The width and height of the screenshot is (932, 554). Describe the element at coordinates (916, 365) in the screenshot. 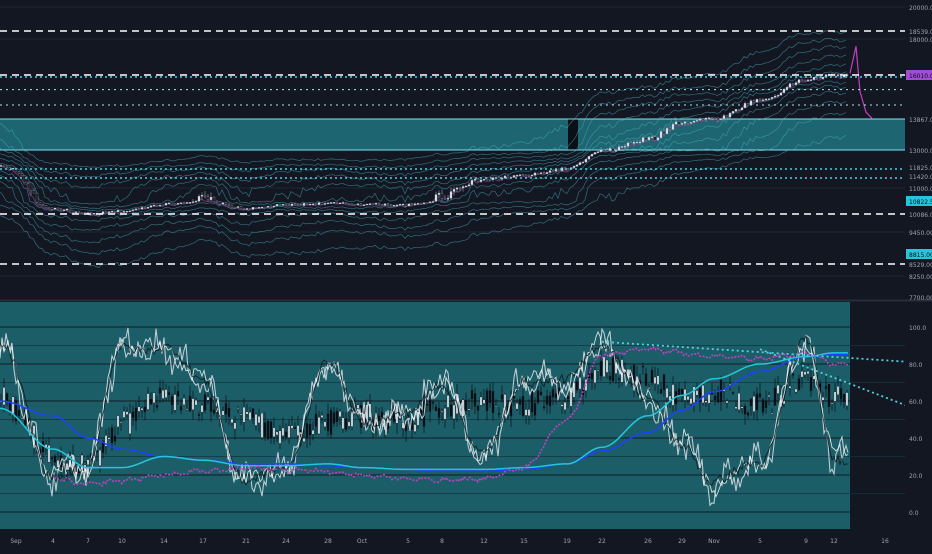

I see `osc-tick-label: 80.0` at that location.